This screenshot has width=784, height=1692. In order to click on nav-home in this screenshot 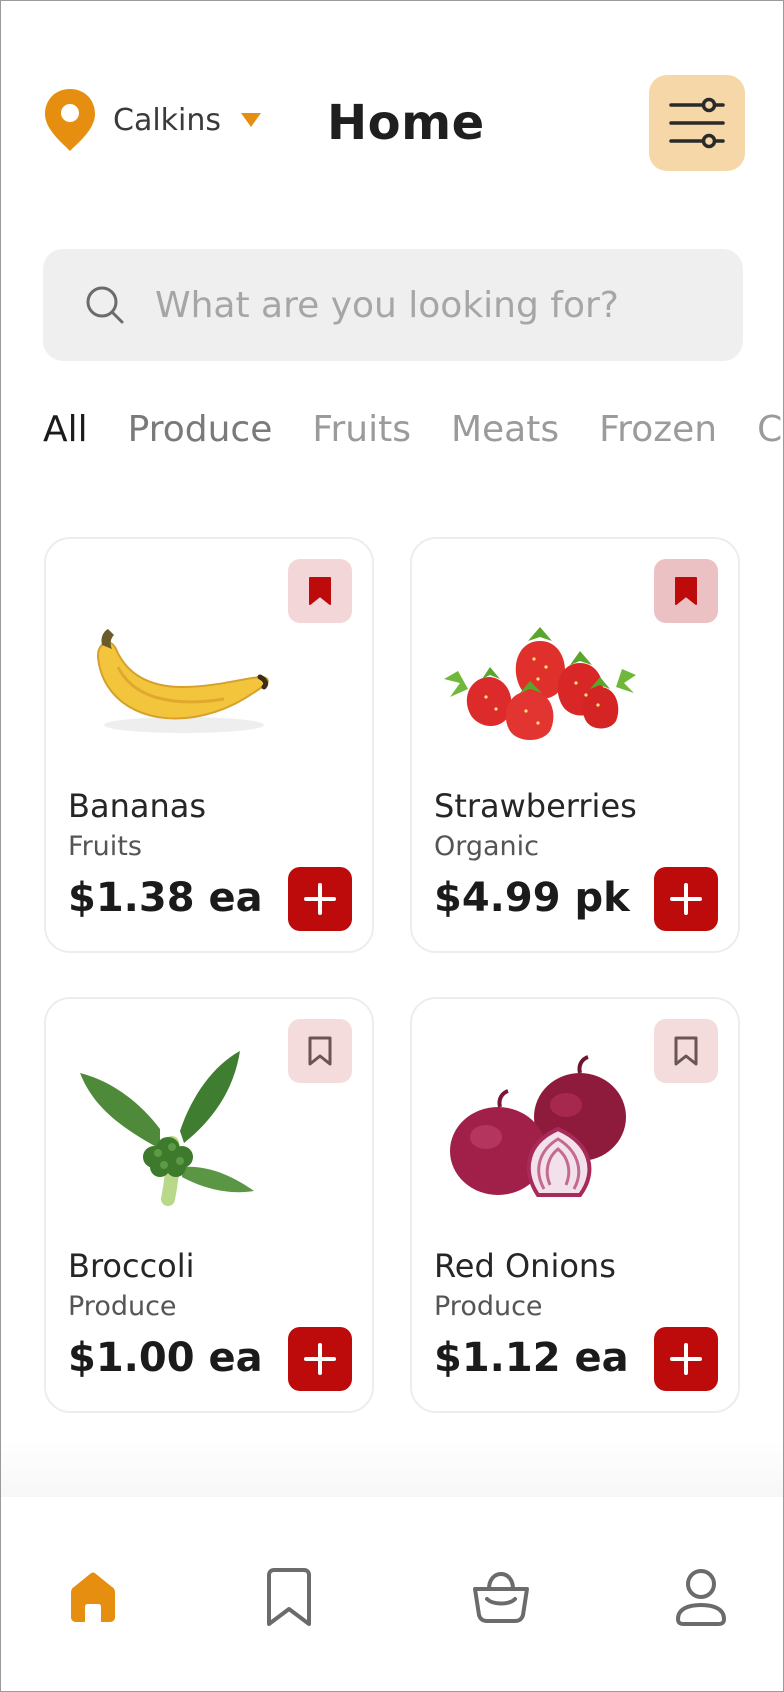, I will do `click(93, 1597)`.